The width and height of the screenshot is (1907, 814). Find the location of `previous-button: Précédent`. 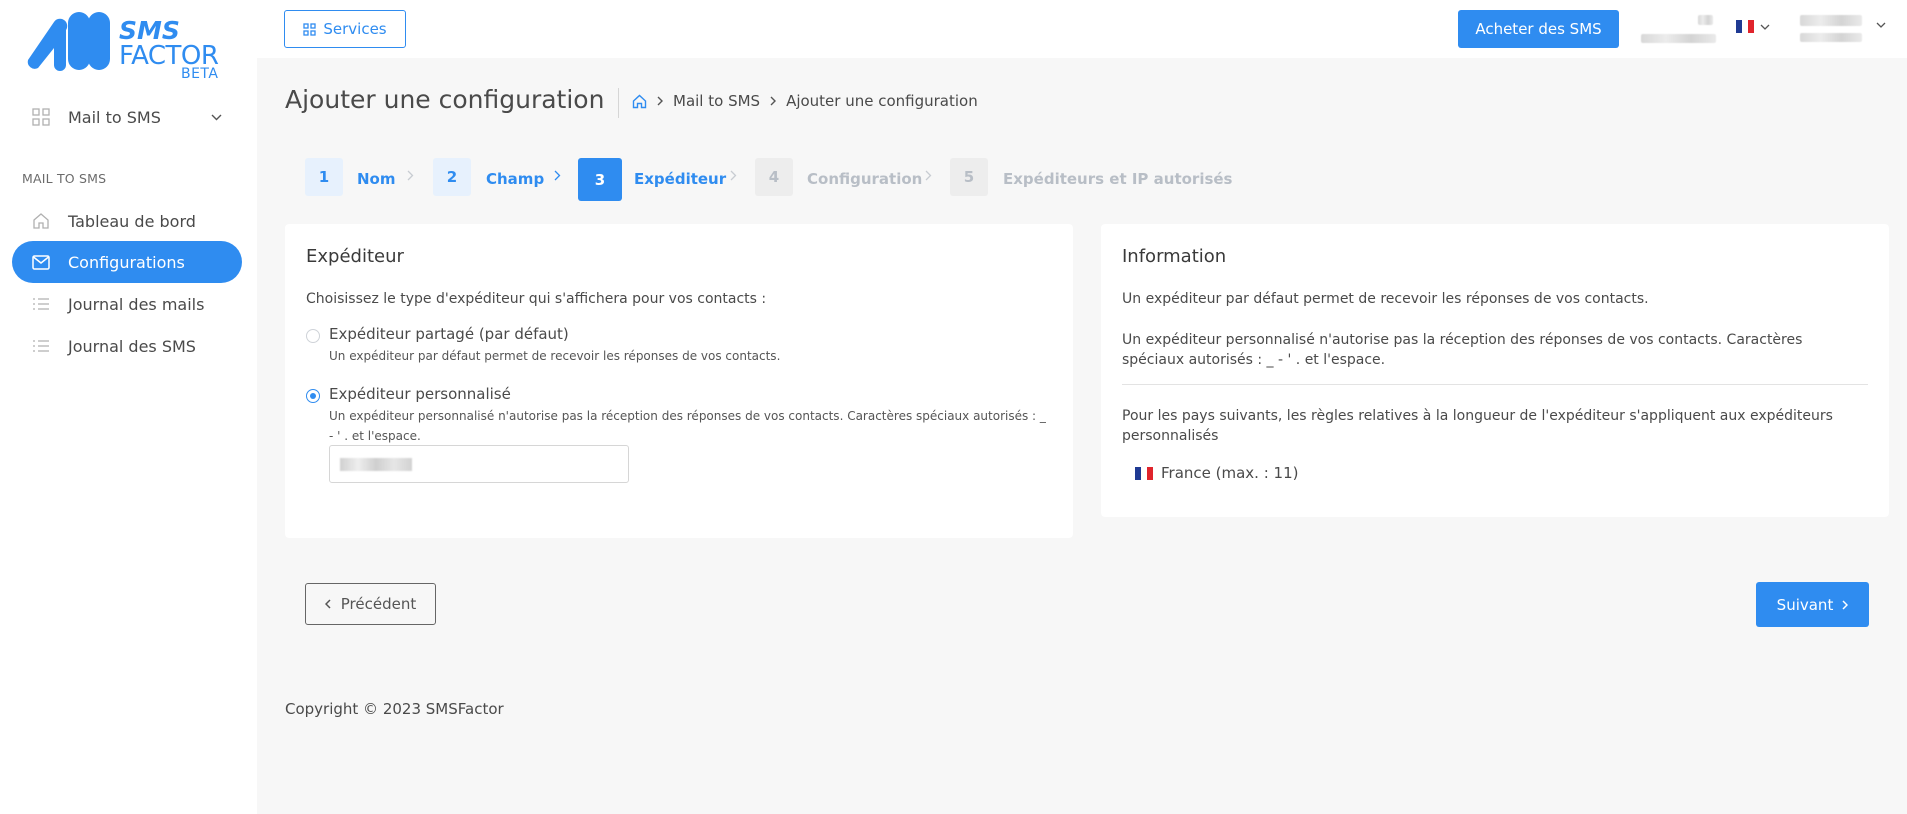

previous-button: Précédent is located at coordinates (370, 604).